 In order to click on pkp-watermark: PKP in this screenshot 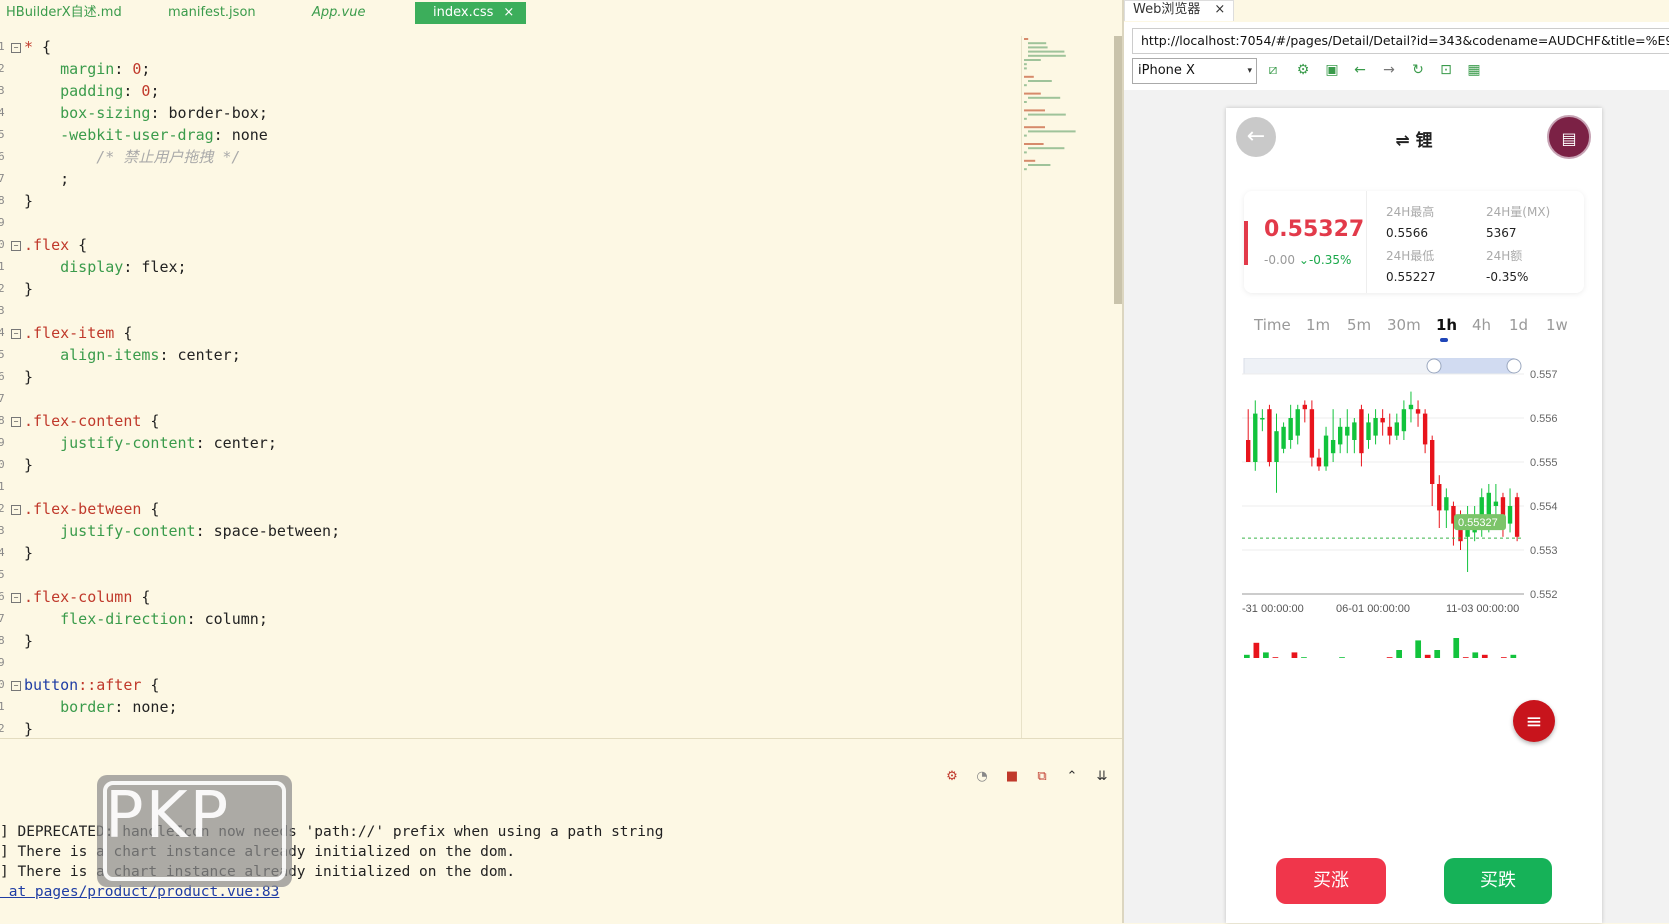, I will do `click(194, 831)`.